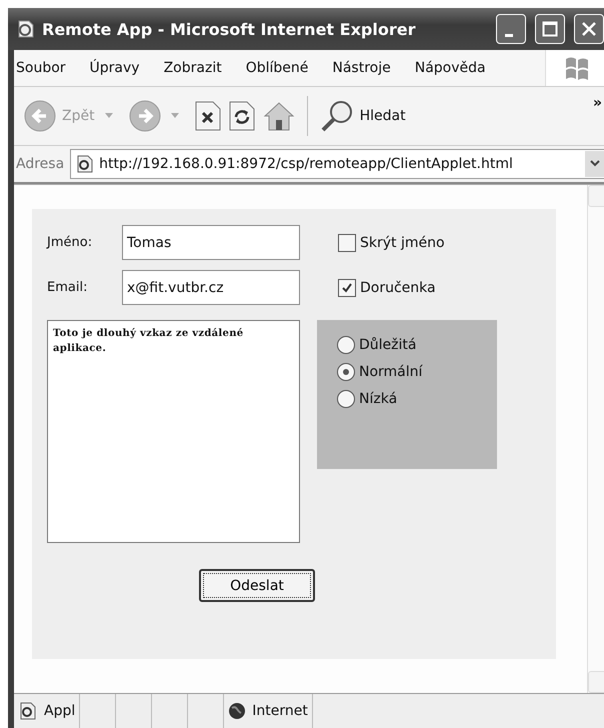 This screenshot has width=604, height=728. Describe the element at coordinates (387, 345) in the screenshot. I see `radio-label: Důležitá` at that location.